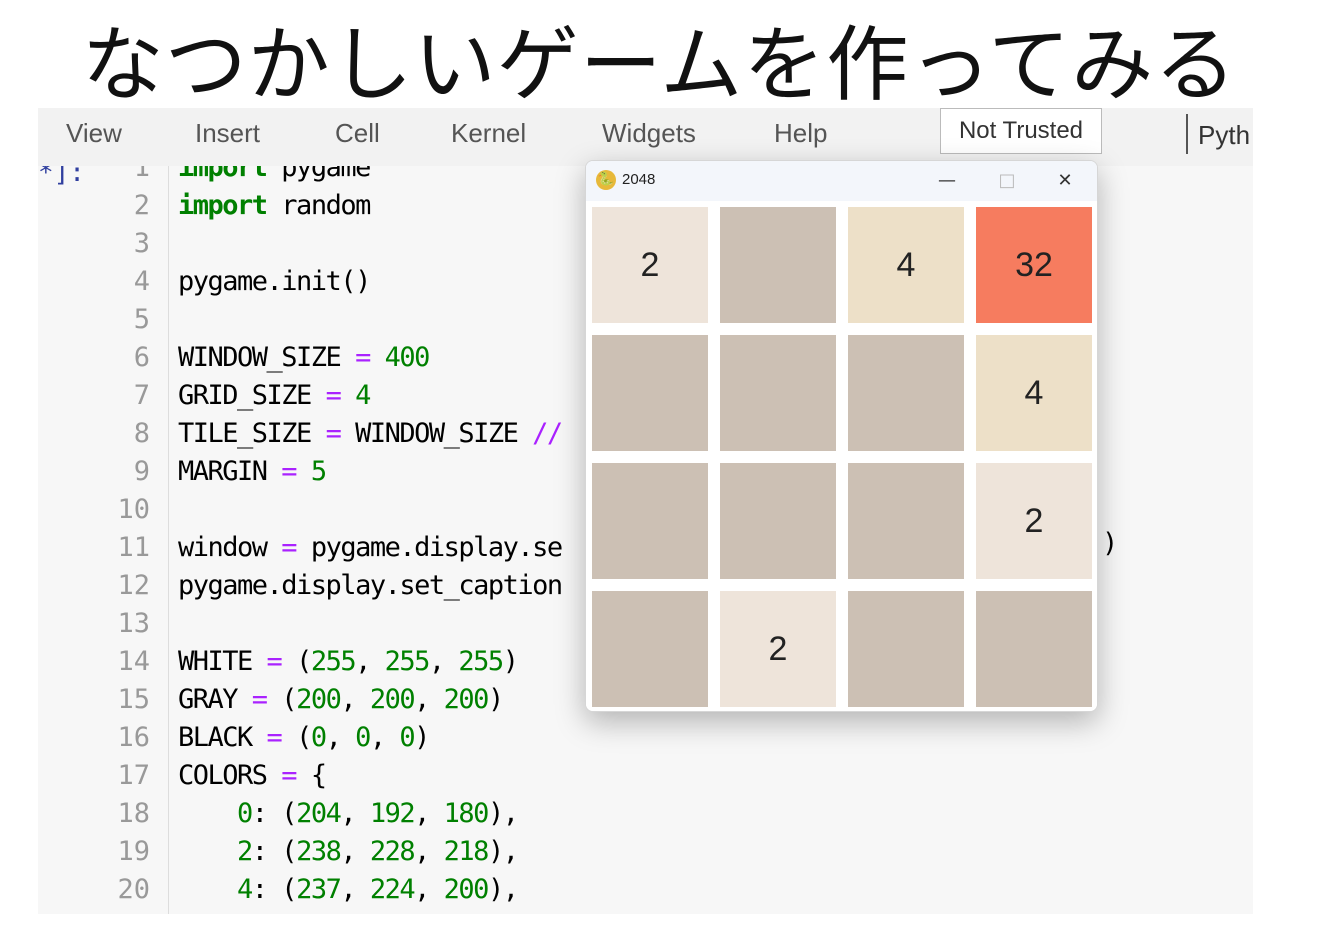 The image size is (1319, 949). I want to click on code-line: 10, so click(121, 510).